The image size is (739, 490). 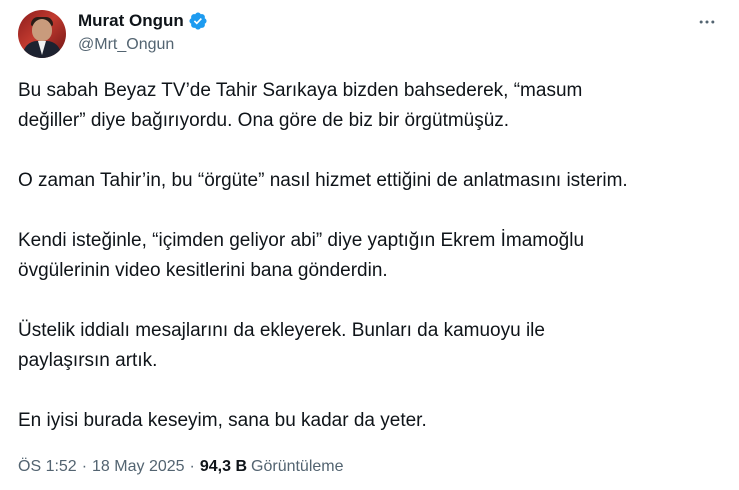 What do you see at coordinates (131, 21) in the screenshot?
I see `author-display-name: Murat Ongun` at bounding box center [131, 21].